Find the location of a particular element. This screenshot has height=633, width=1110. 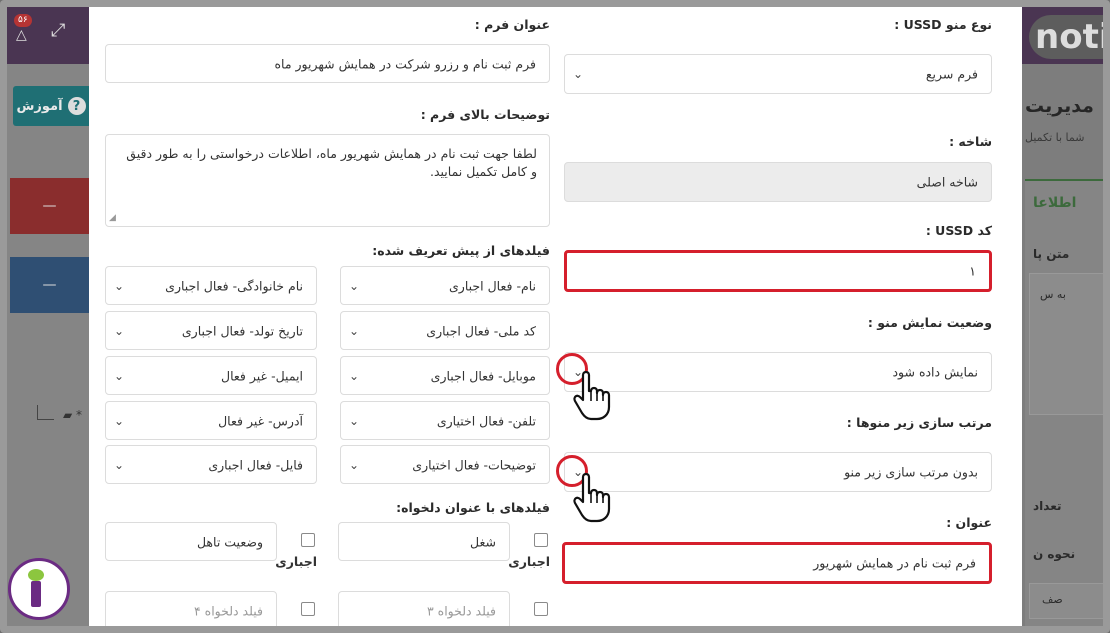

card-text-label: متن پا is located at coordinates (1051, 254).